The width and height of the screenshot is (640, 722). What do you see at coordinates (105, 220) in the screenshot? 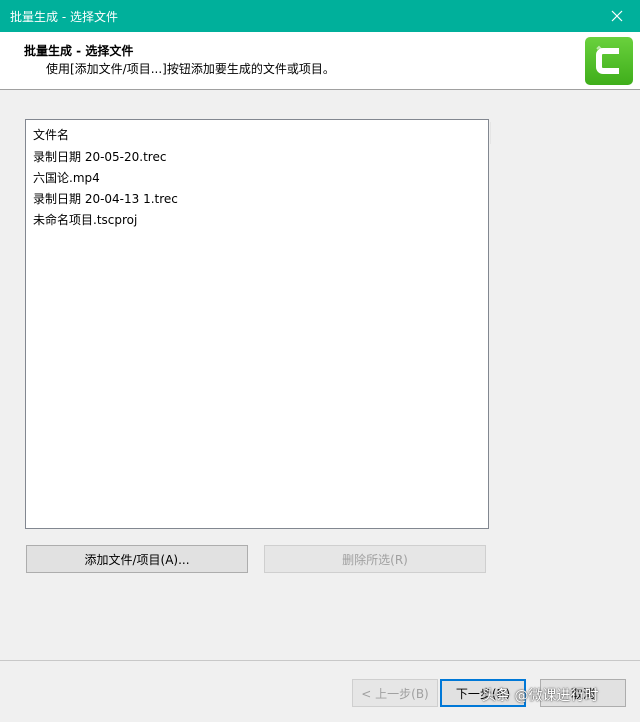
I see `list-item: 未命名项目.tscproj` at bounding box center [105, 220].